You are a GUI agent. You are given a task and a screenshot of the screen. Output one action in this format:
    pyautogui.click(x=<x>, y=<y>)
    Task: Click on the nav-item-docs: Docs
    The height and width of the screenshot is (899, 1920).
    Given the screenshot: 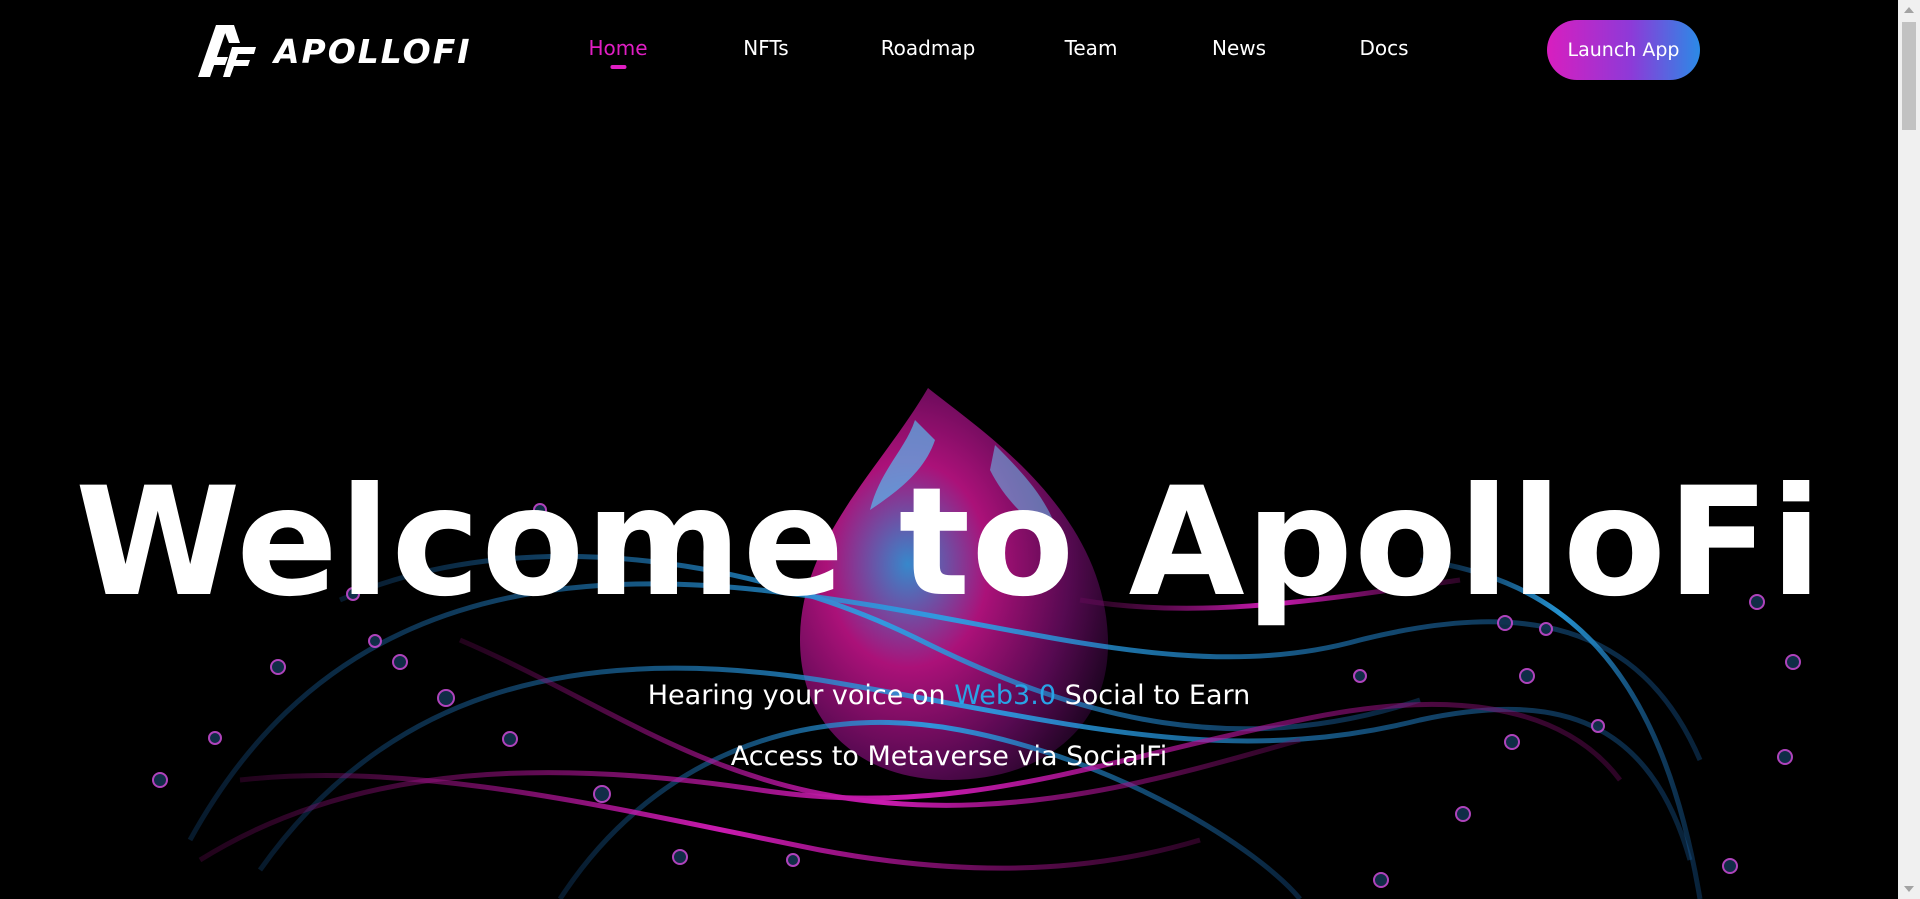 What is the action you would take?
    pyautogui.click(x=1383, y=48)
    